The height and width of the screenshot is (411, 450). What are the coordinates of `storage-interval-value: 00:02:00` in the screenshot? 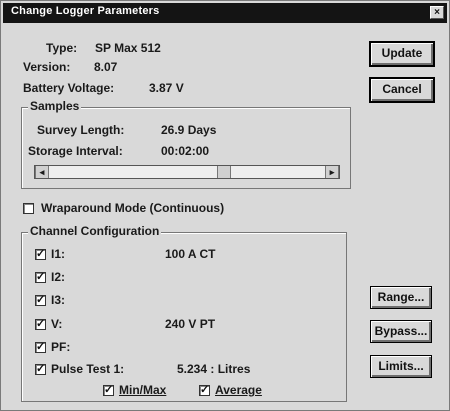 It's located at (185, 151).